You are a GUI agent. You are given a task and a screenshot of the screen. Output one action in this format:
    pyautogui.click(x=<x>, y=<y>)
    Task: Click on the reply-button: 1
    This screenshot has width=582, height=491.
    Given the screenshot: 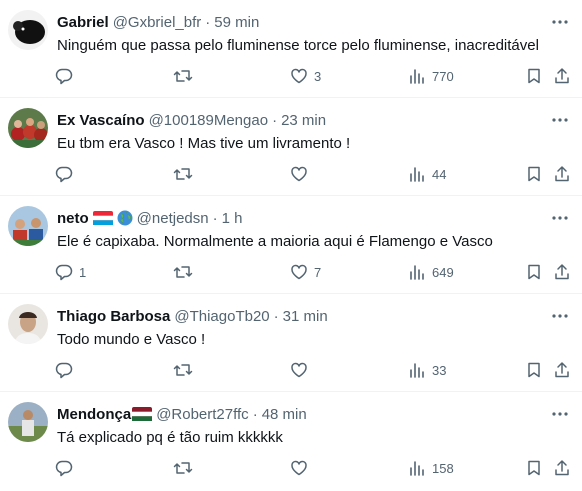 What is the action you would take?
    pyautogui.click(x=70, y=272)
    